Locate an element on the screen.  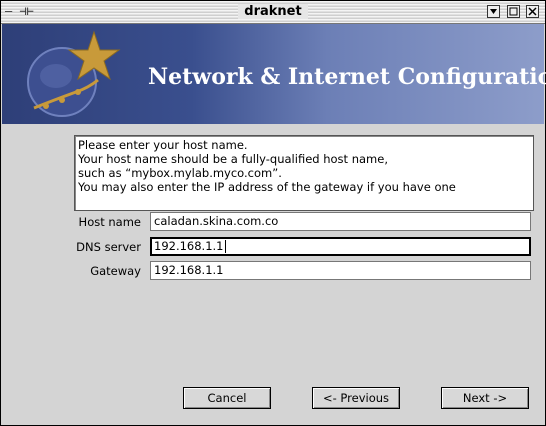
title-bar: — ⊣⊢ draknet is located at coordinates (273, 12).